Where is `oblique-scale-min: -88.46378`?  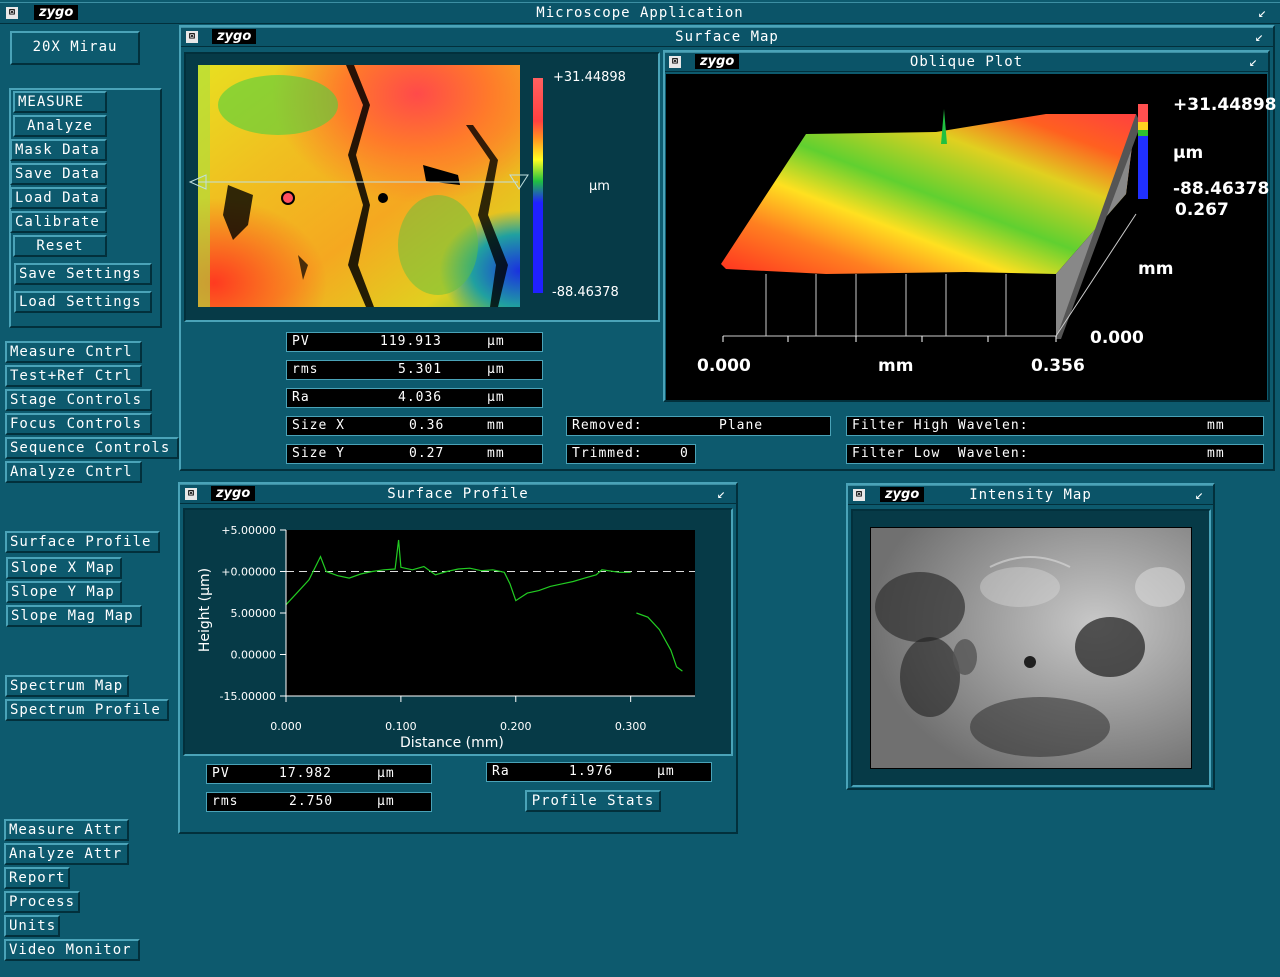 oblique-scale-min: -88.46378 is located at coordinates (1221, 189).